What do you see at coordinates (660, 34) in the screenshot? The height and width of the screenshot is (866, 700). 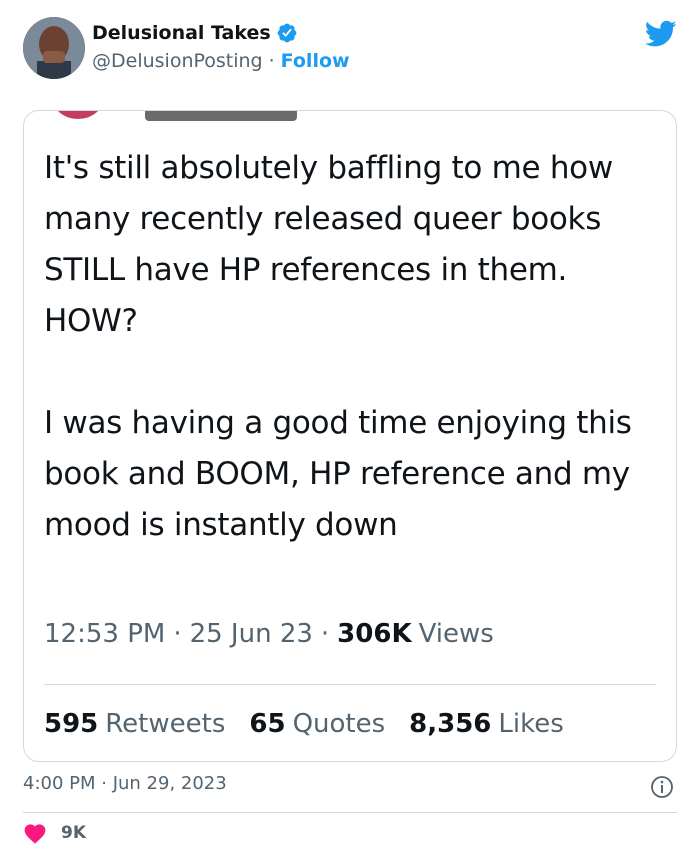 I see `twitter-bird-icon` at bounding box center [660, 34].